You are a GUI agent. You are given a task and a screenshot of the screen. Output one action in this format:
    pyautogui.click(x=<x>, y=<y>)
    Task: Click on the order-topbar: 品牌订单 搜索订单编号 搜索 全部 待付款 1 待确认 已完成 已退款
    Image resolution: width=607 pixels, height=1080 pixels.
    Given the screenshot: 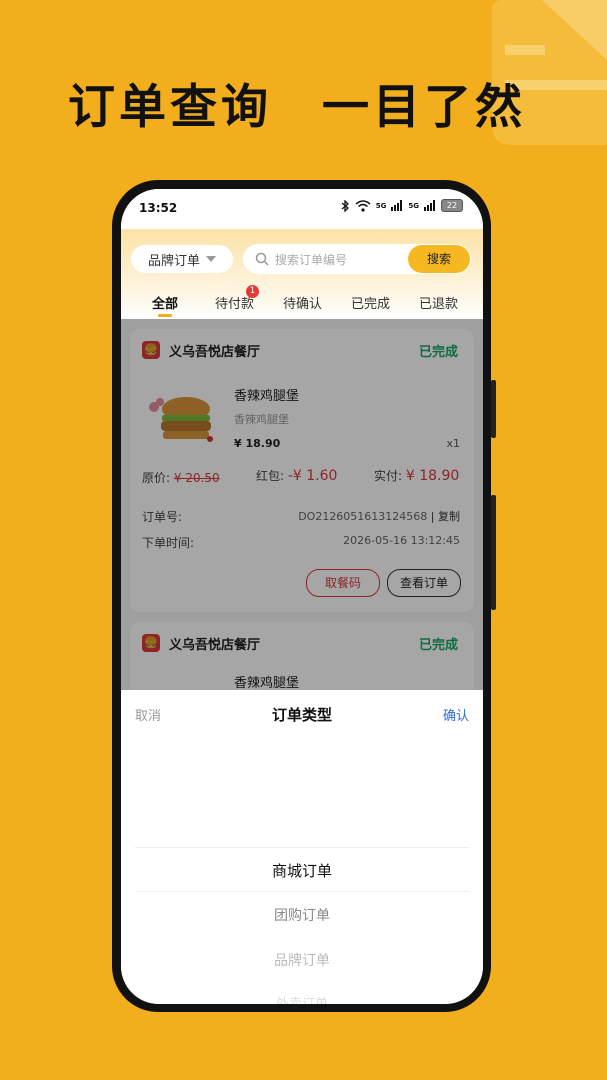 What is the action you would take?
    pyautogui.click(x=302, y=274)
    